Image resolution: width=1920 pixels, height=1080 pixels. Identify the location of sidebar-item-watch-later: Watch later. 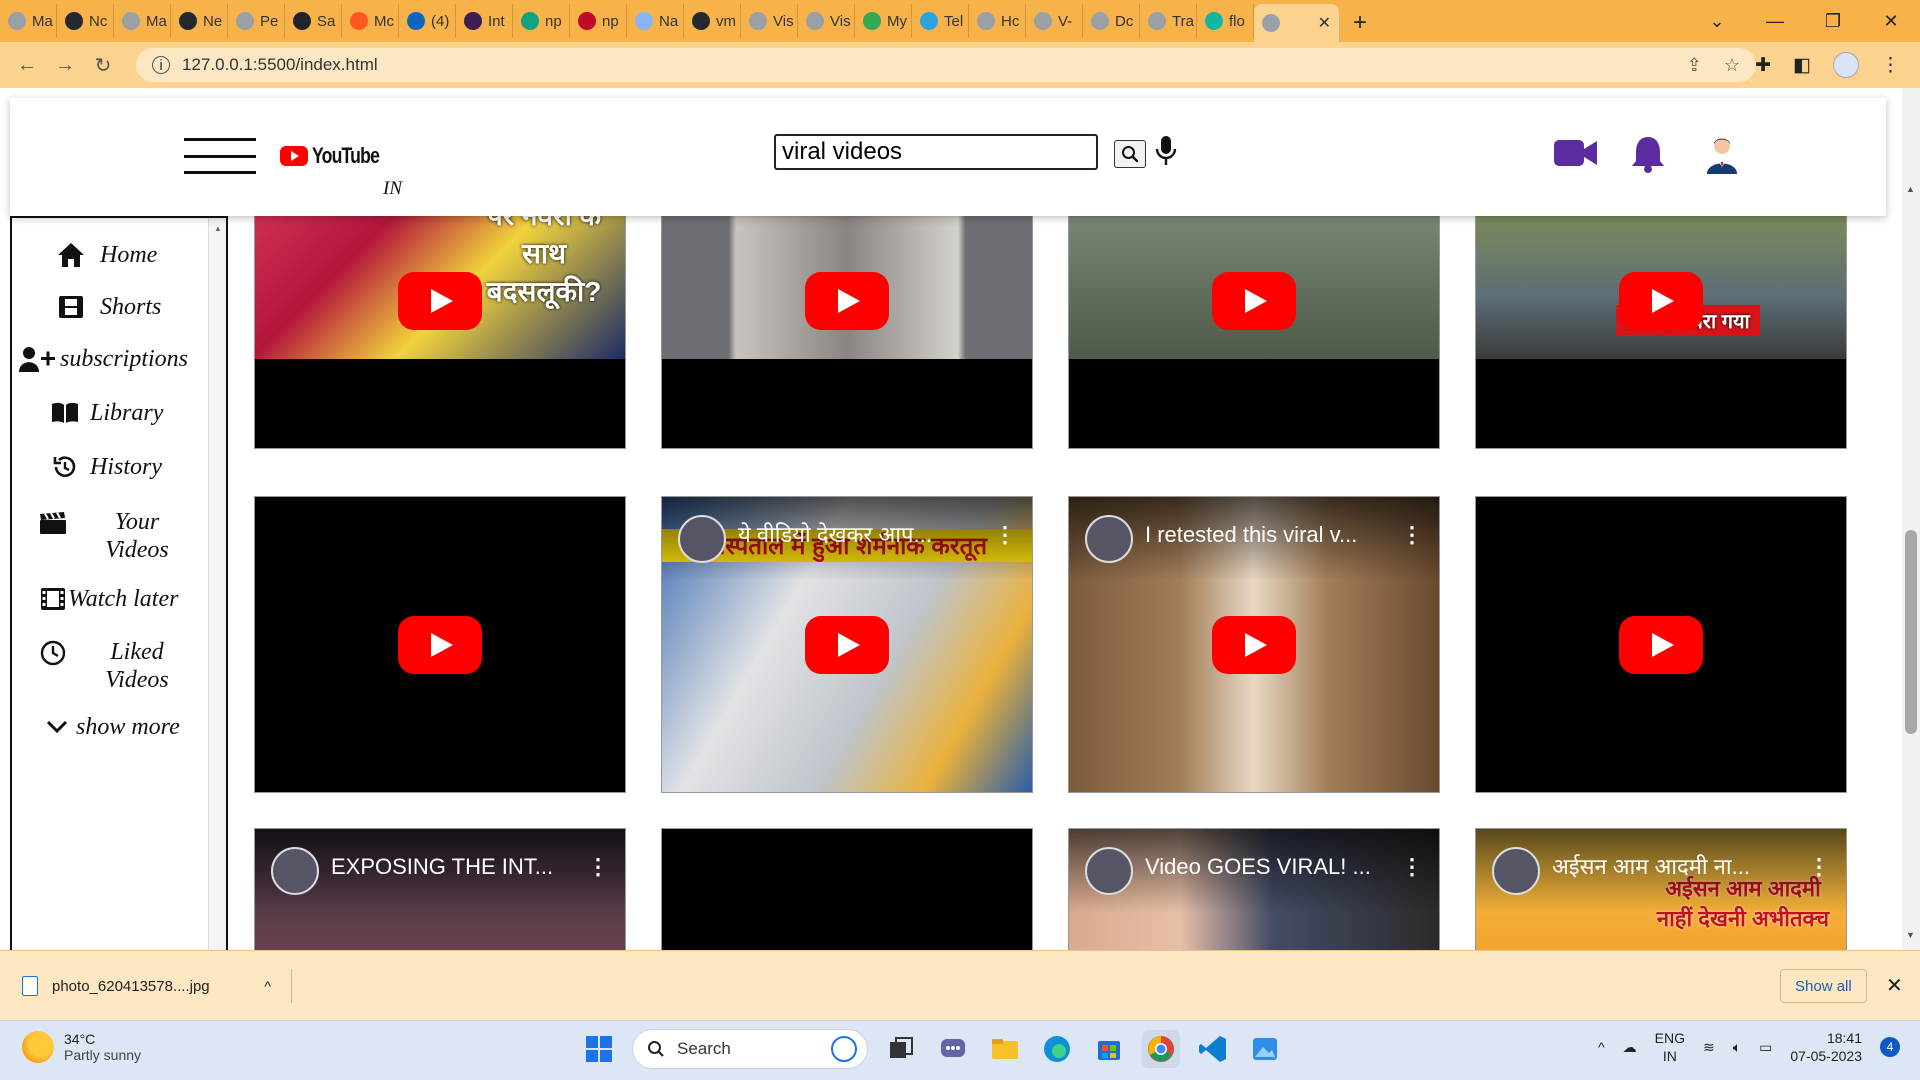
(136, 599).